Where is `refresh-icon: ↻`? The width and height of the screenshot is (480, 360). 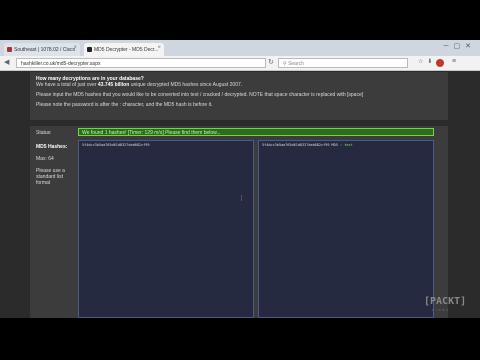
refresh-icon: ↻ is located at coordinates (271, 62).